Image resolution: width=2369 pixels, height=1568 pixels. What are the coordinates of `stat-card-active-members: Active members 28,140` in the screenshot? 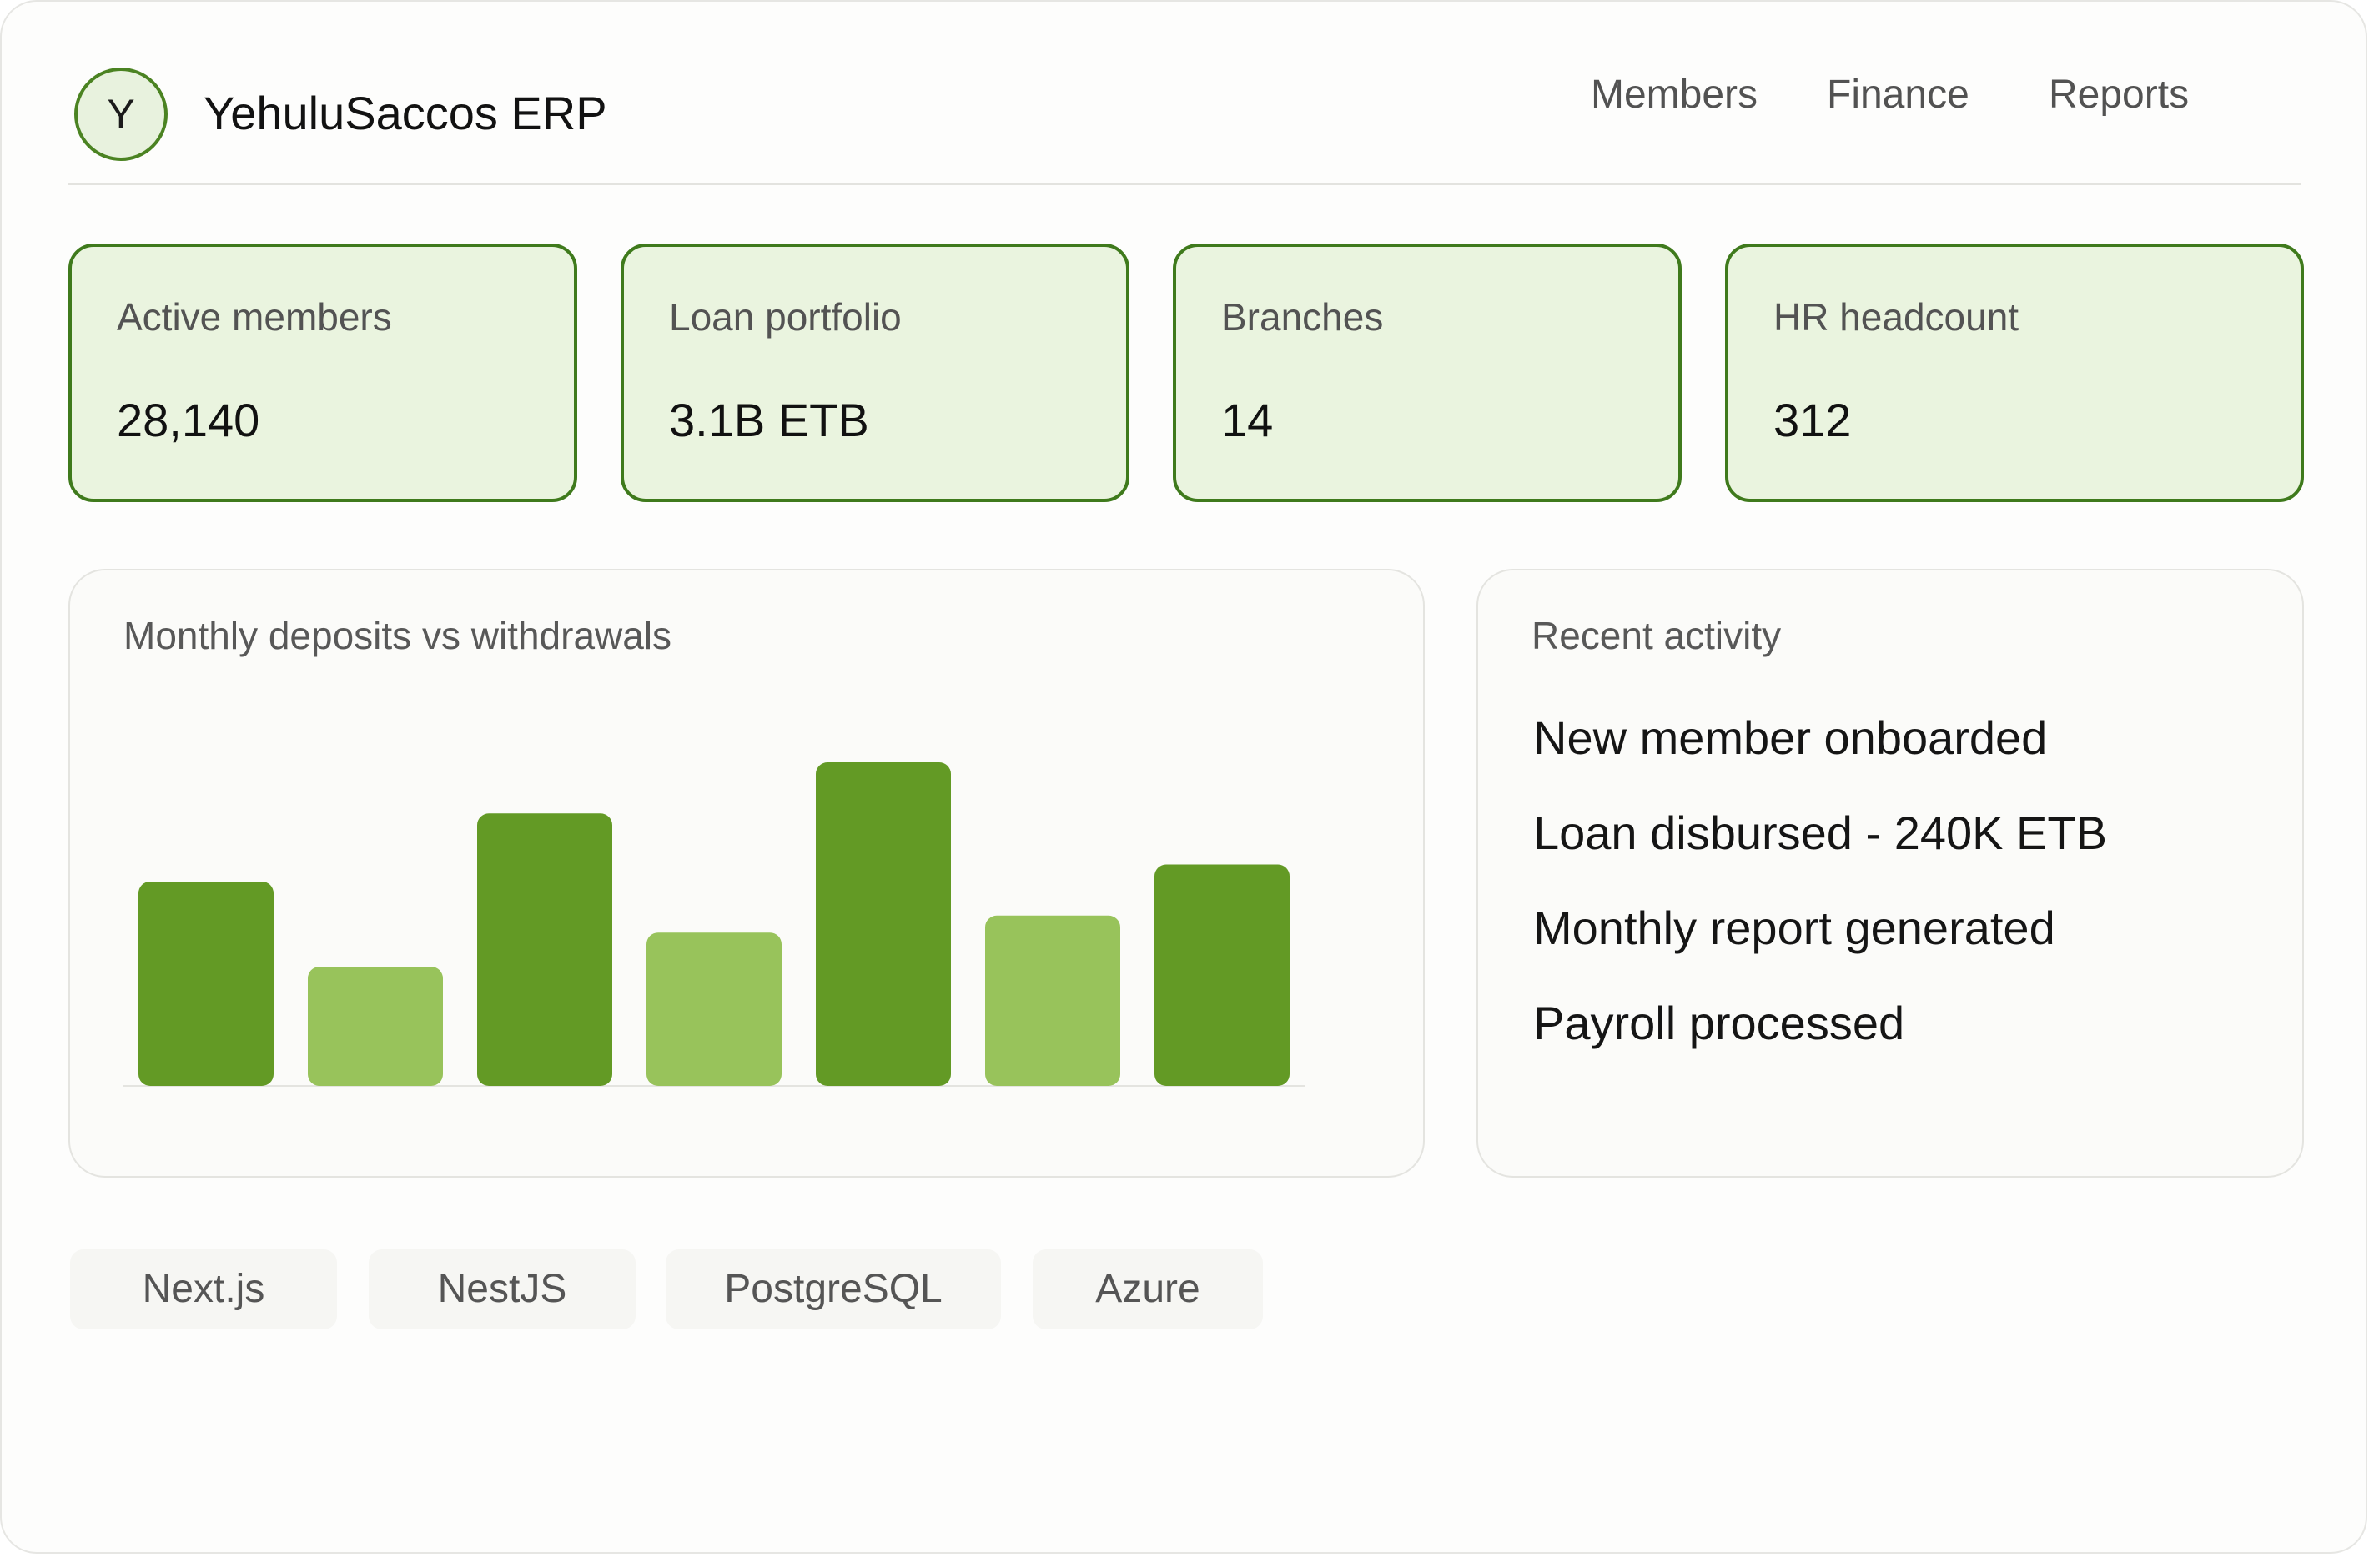 It's located at (322, 373).